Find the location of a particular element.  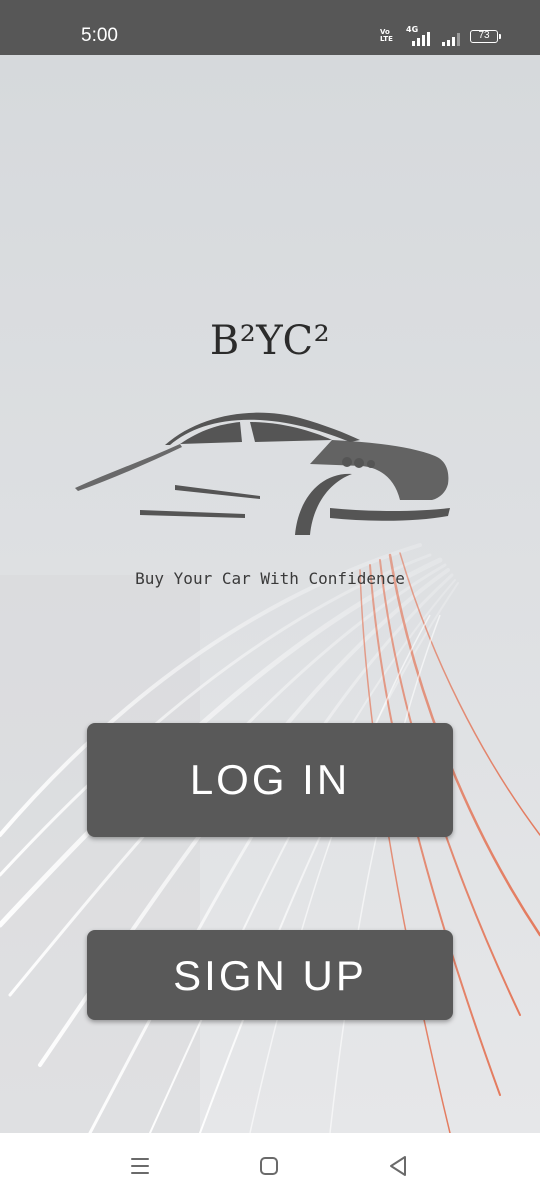

back-icon is located at coordinates (398, 1166).